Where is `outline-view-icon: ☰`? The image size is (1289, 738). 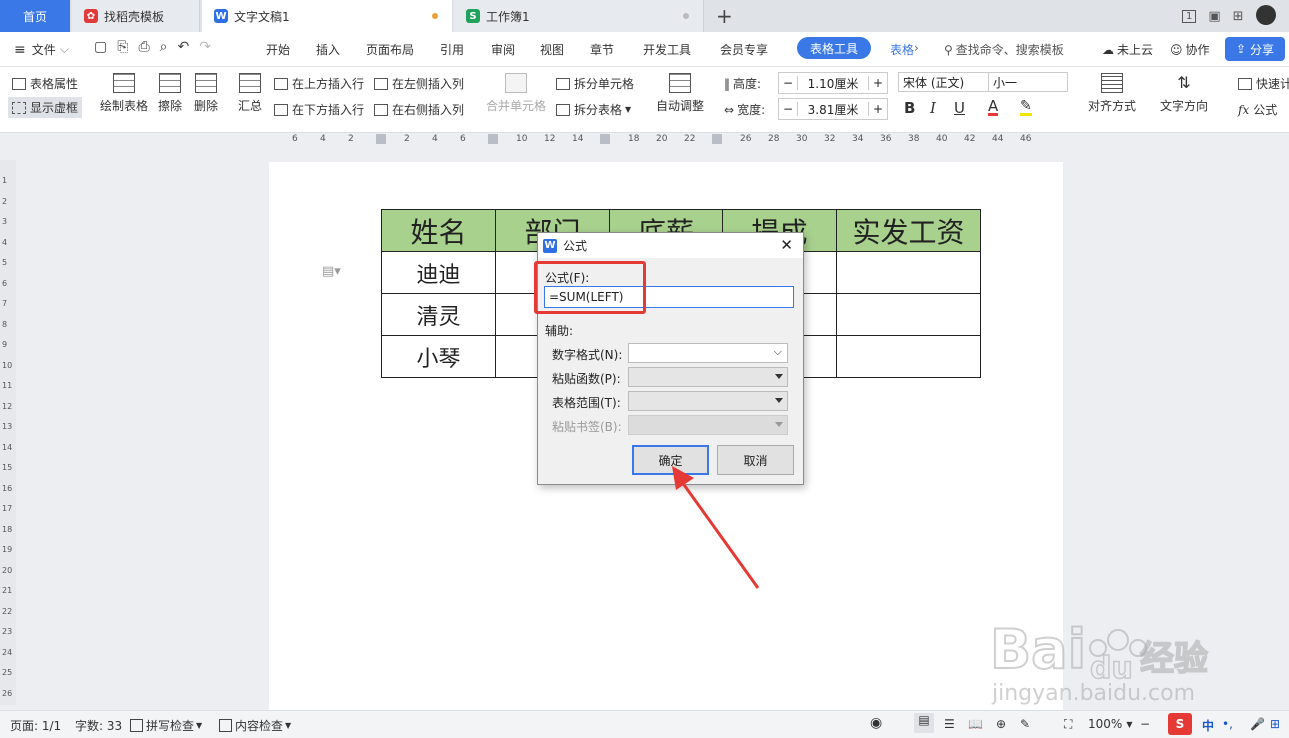 outline-view-icon: ☰ is located at coordinates (949, 724).